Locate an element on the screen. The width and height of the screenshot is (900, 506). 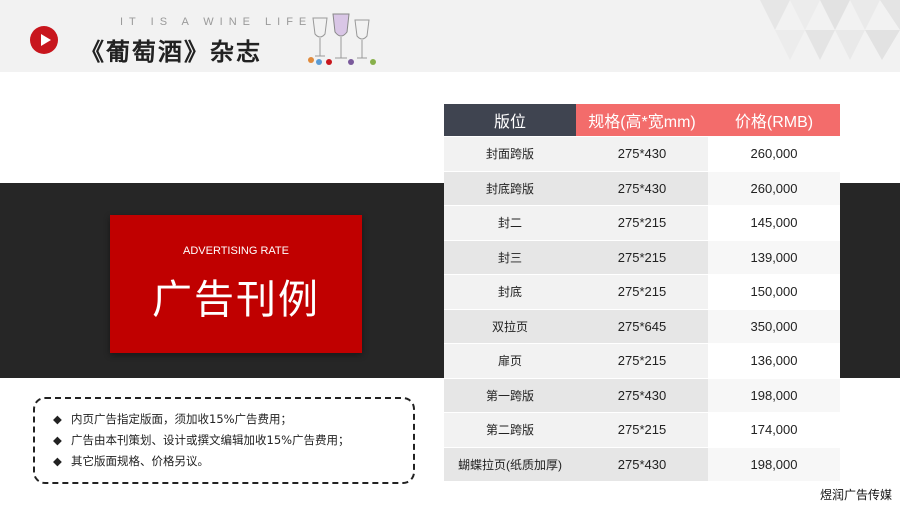
wine-glasses-icon is located at coordinates (342, 39).